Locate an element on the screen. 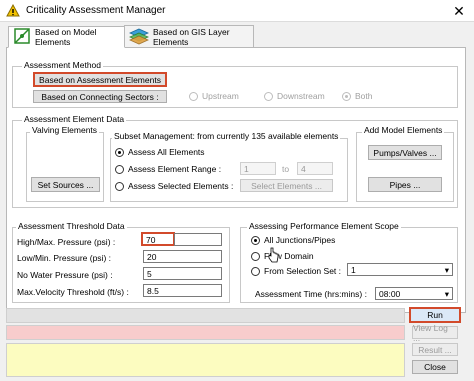 Image resolution: width=474 pixels, height=381 pixels. radio-label: Assess Element Range : is located at coordinates (175, 169).